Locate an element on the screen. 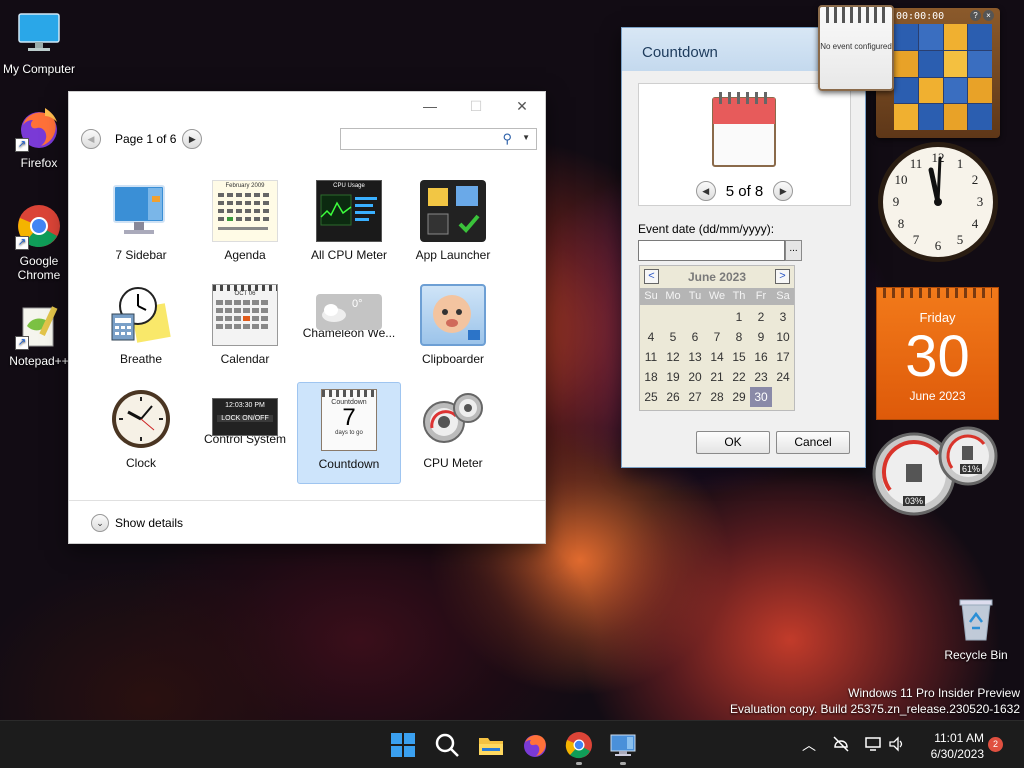  next-theme-button: ▶ is located at coordinates (783, 191).